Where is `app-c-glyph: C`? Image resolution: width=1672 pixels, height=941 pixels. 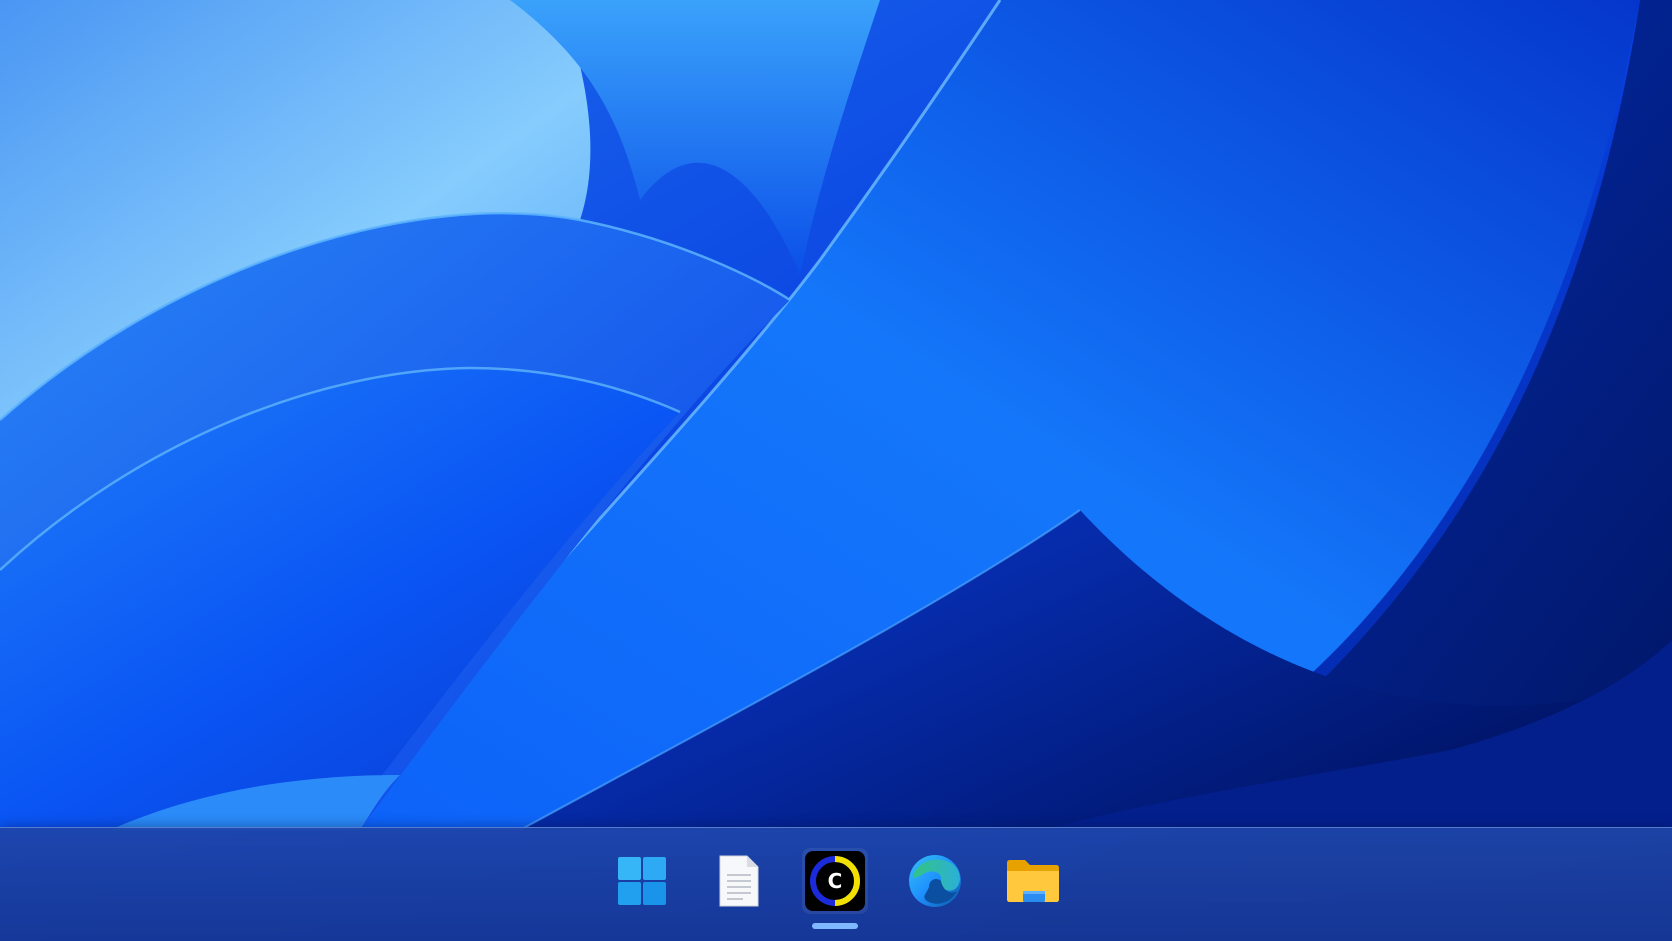 app-c-glyph: C is located at coordinates (835, 881).